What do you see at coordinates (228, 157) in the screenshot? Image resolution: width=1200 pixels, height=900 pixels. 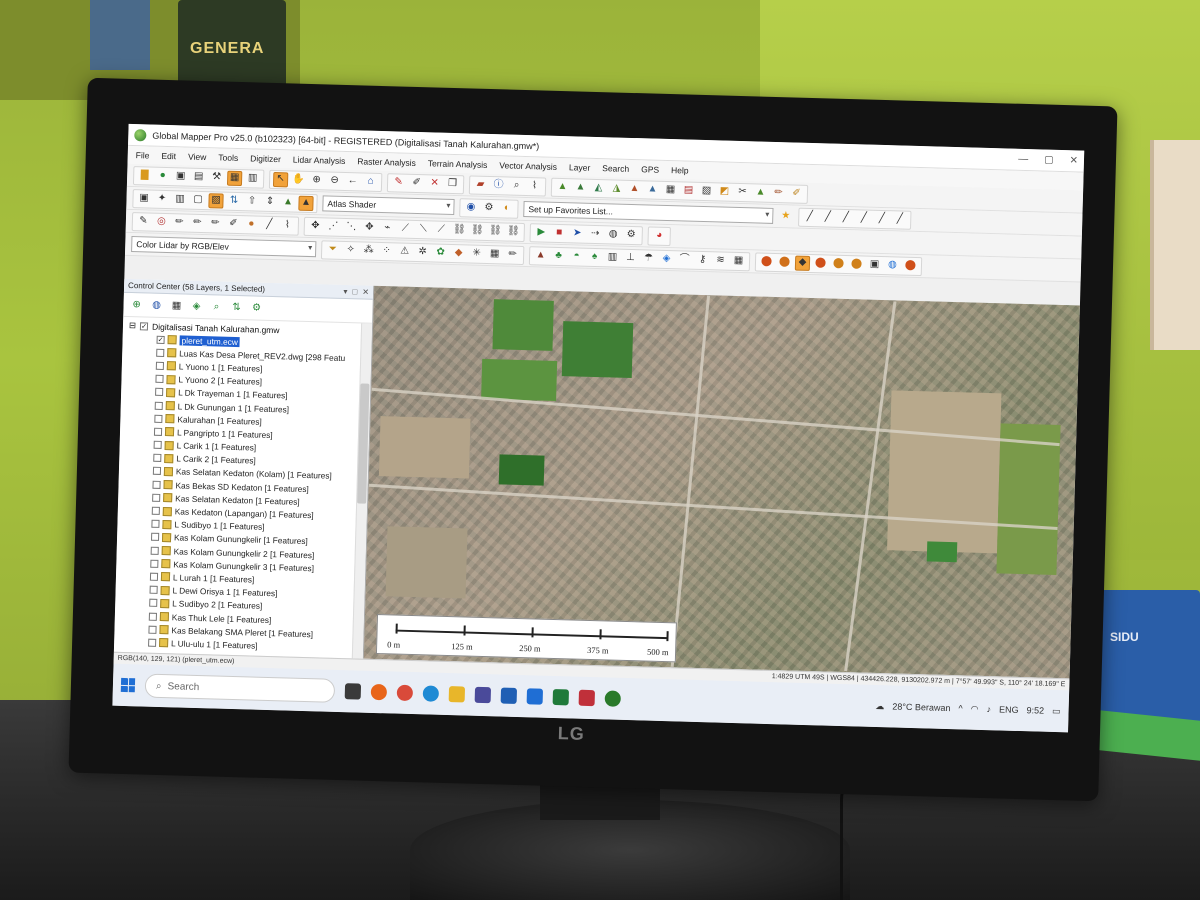 I see `menu-tools: Tools` at bounding box center [228, 157].